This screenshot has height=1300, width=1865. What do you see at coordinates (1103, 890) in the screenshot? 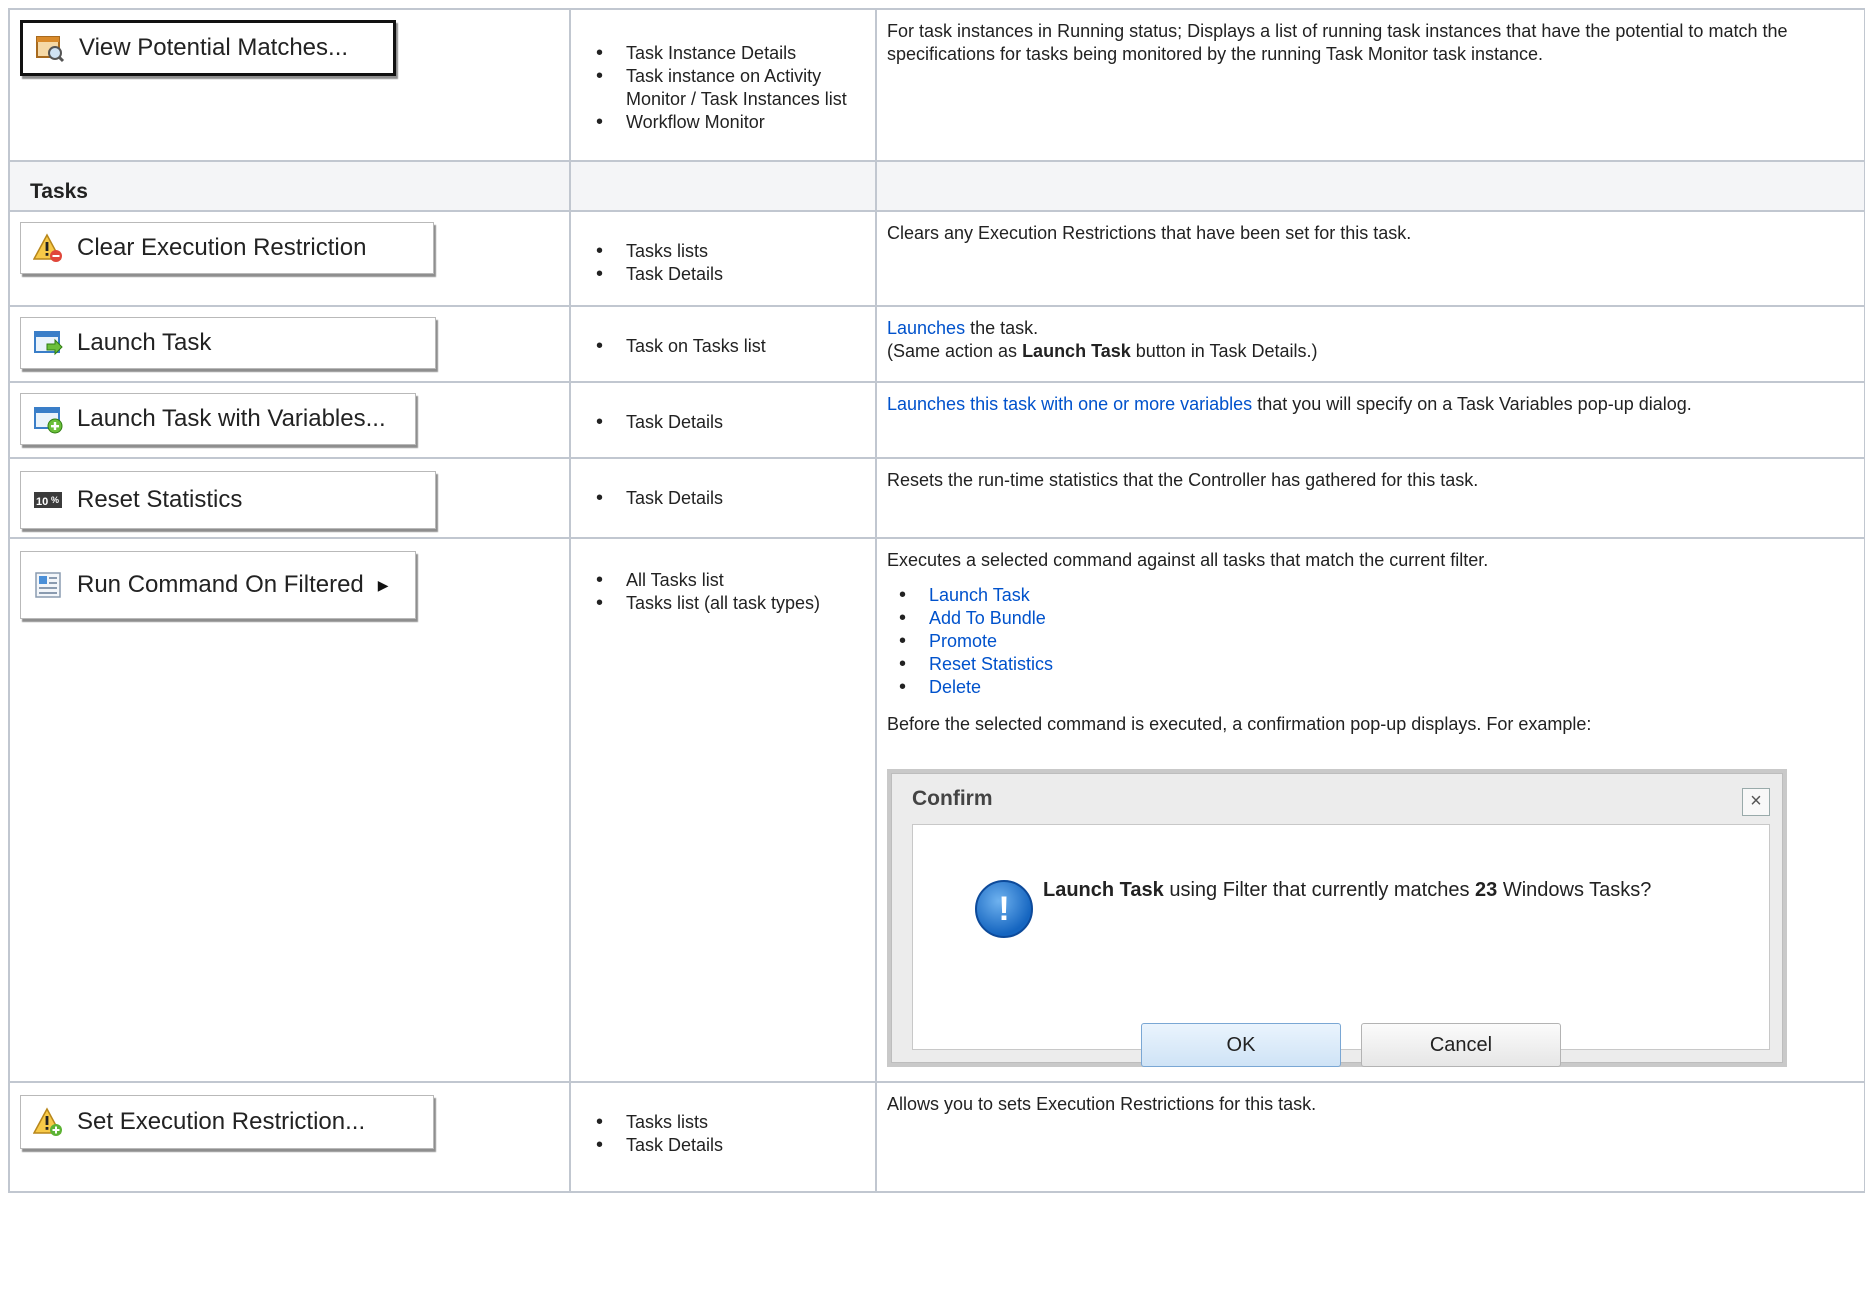
I see `msg-bold-command: Launch Task` at bounding box center [1103, 890].